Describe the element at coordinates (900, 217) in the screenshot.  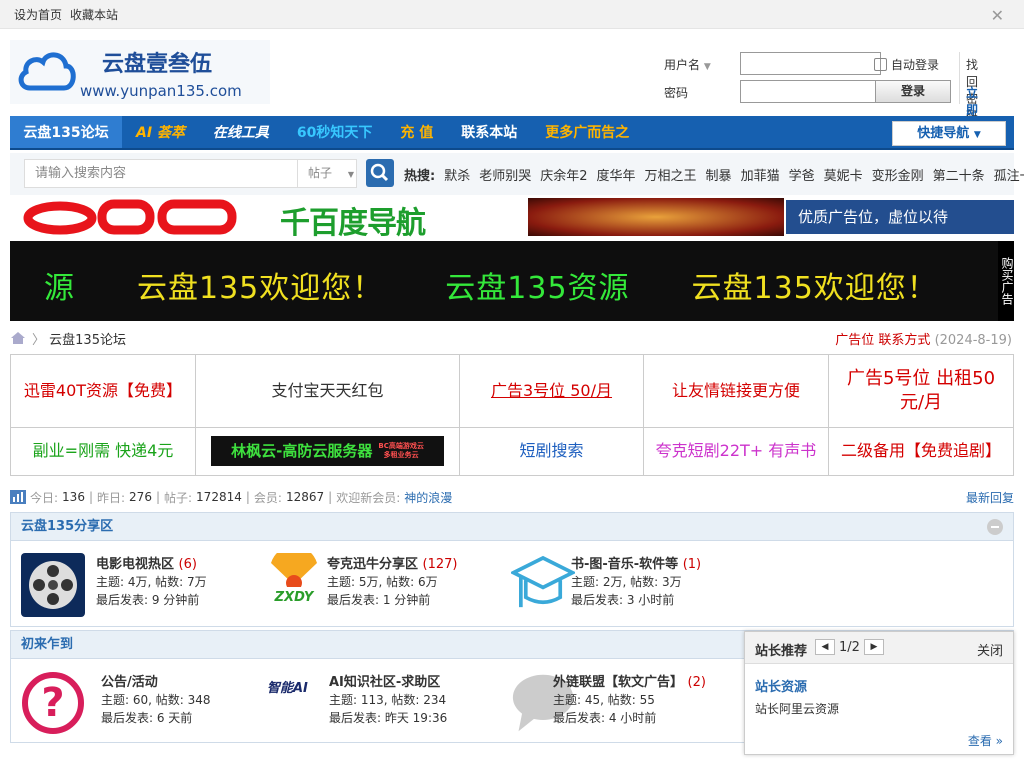
I see `banner-ad-slot: 优质广告位，虚位以待` at that location.